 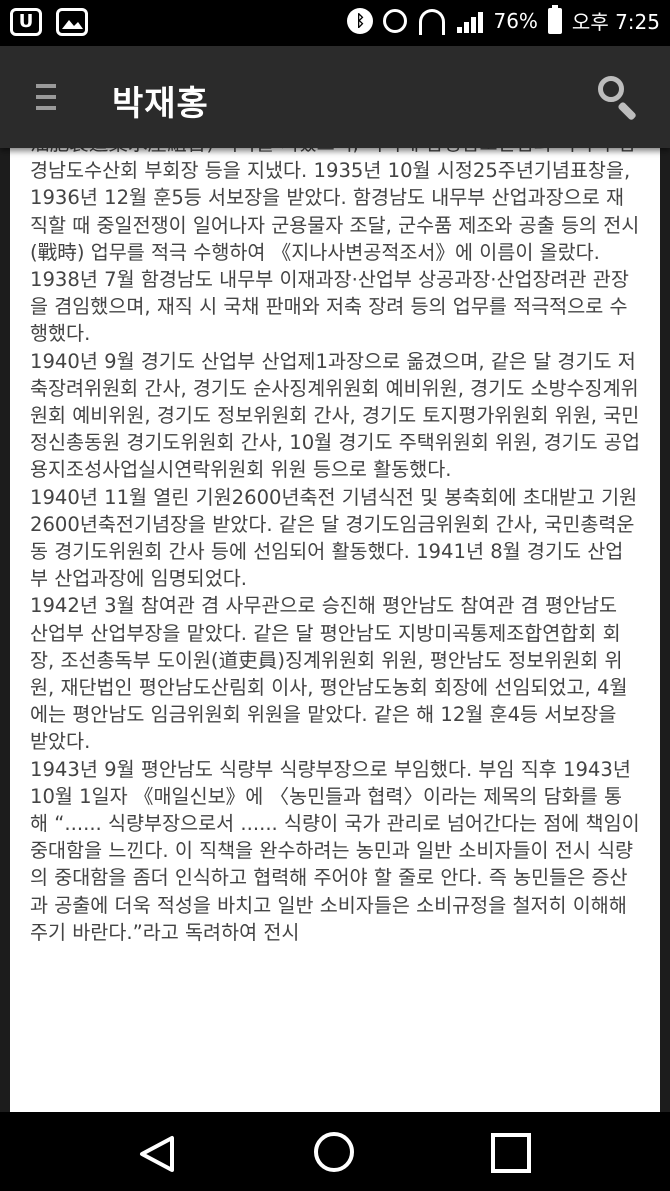 What do you see at coordinates (511, 1153) in the screenshot?
I see `recent-apps-icon` at bounding box center [511, 1153].